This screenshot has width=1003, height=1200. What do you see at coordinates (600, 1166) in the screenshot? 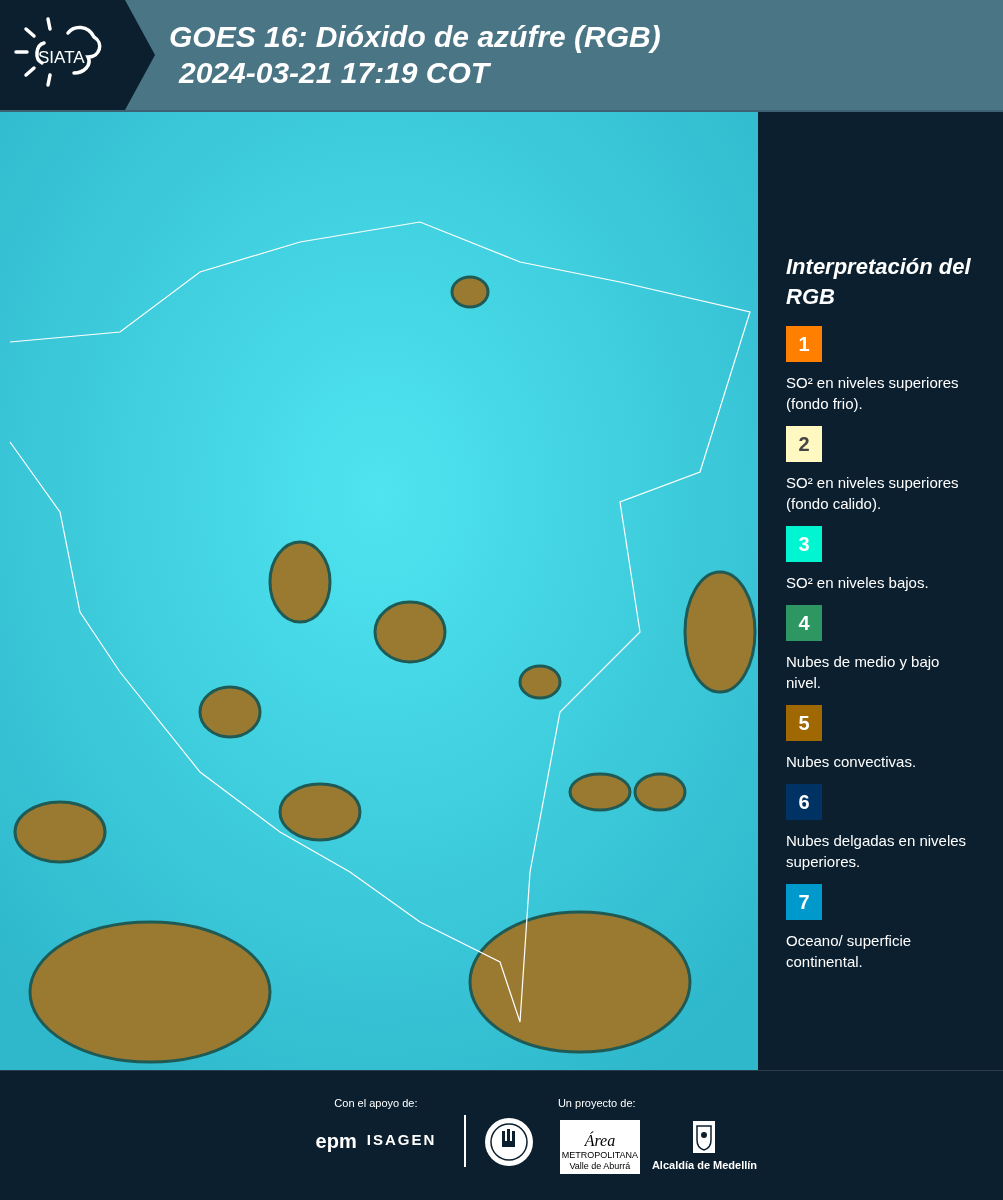
I see `area-logo-subtitle: Valle de Aburrá` at bounding box center [600, 1166].